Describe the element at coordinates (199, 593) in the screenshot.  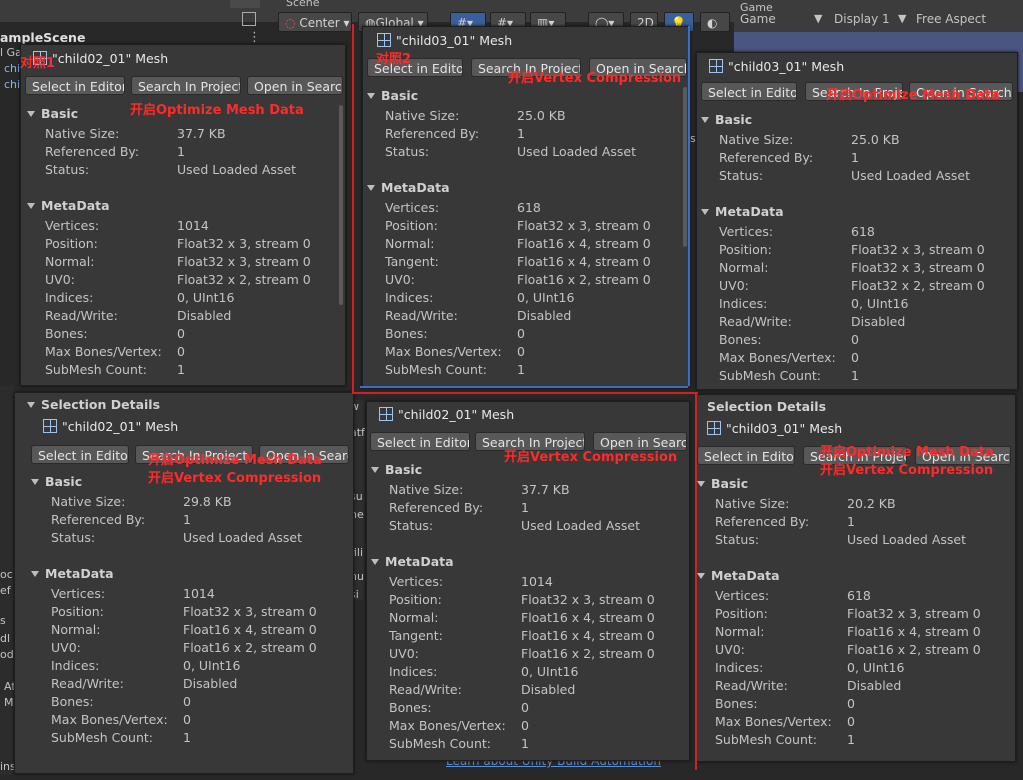
I see `meta-value: 1014` at that location.